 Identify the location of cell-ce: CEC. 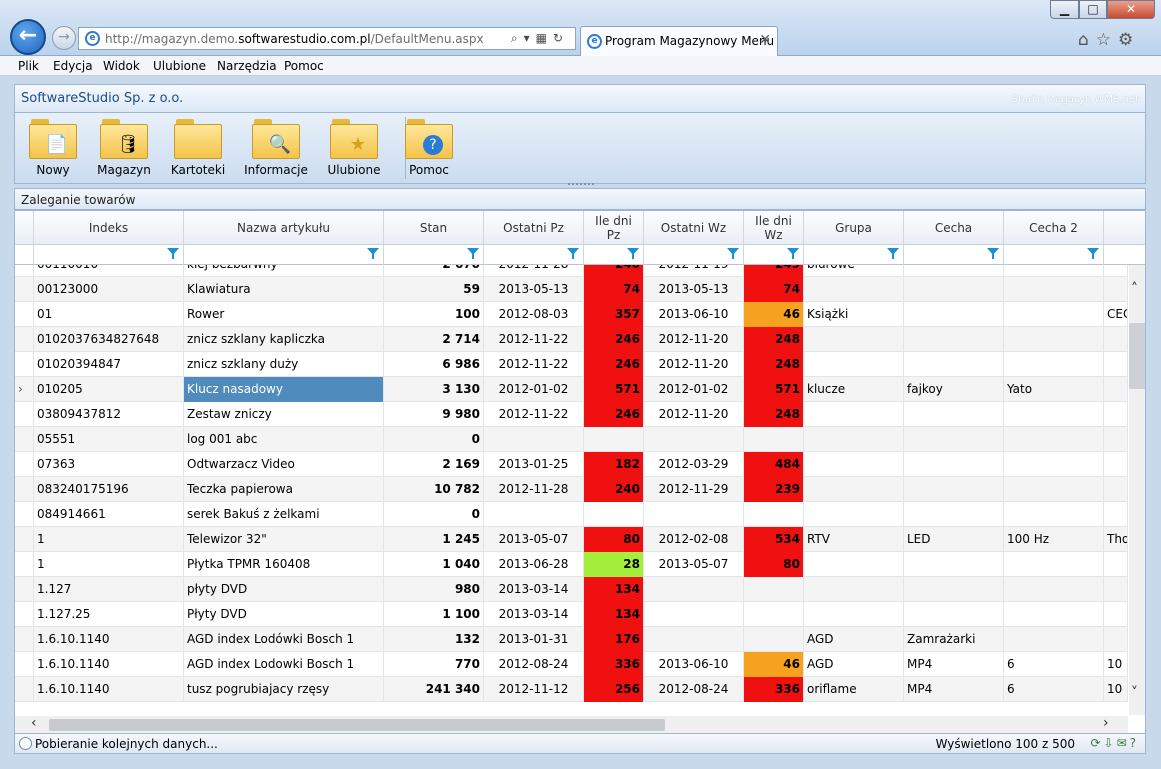
(1116, 314).